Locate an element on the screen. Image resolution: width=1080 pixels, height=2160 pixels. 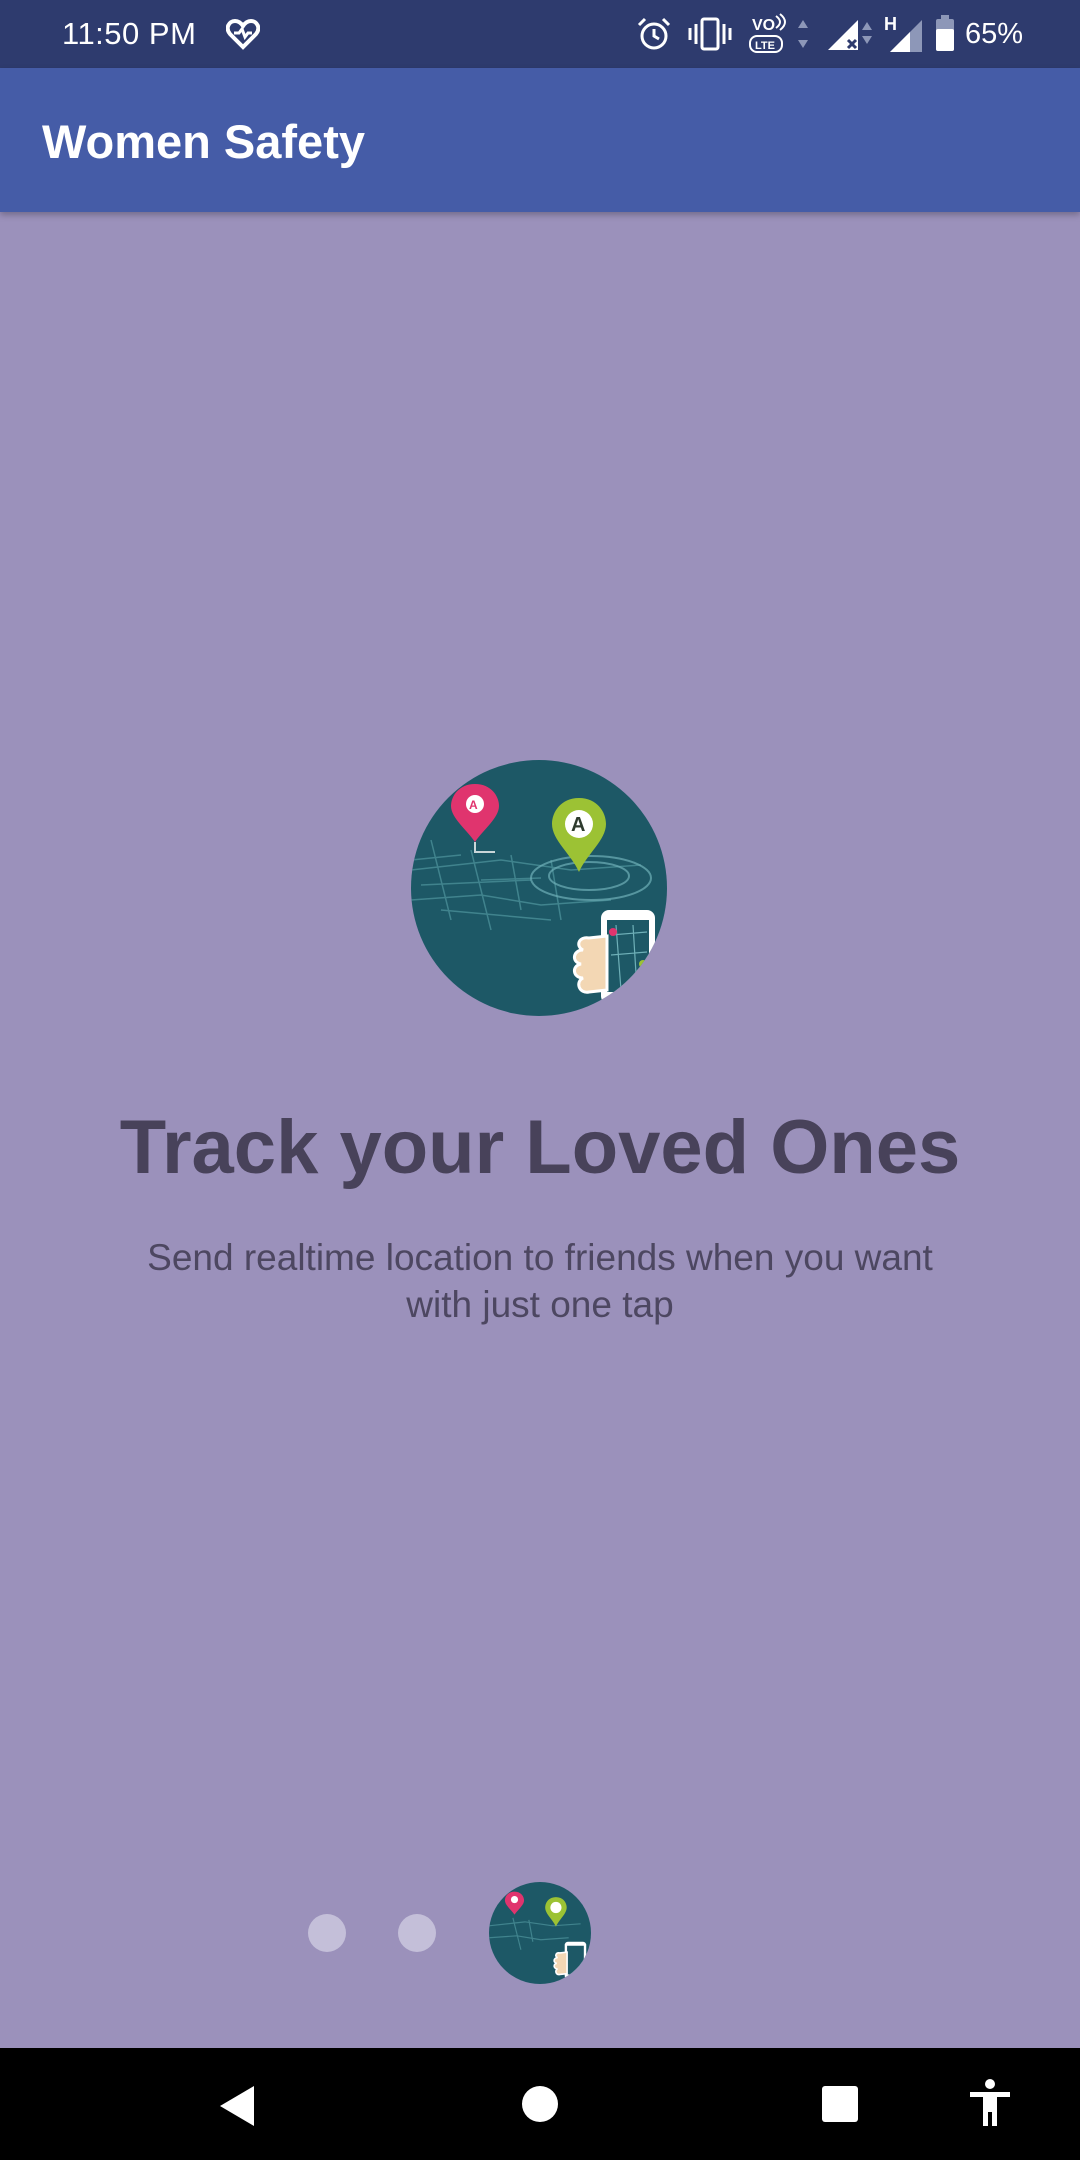
battery-icon is located at coordinates (945, 33).